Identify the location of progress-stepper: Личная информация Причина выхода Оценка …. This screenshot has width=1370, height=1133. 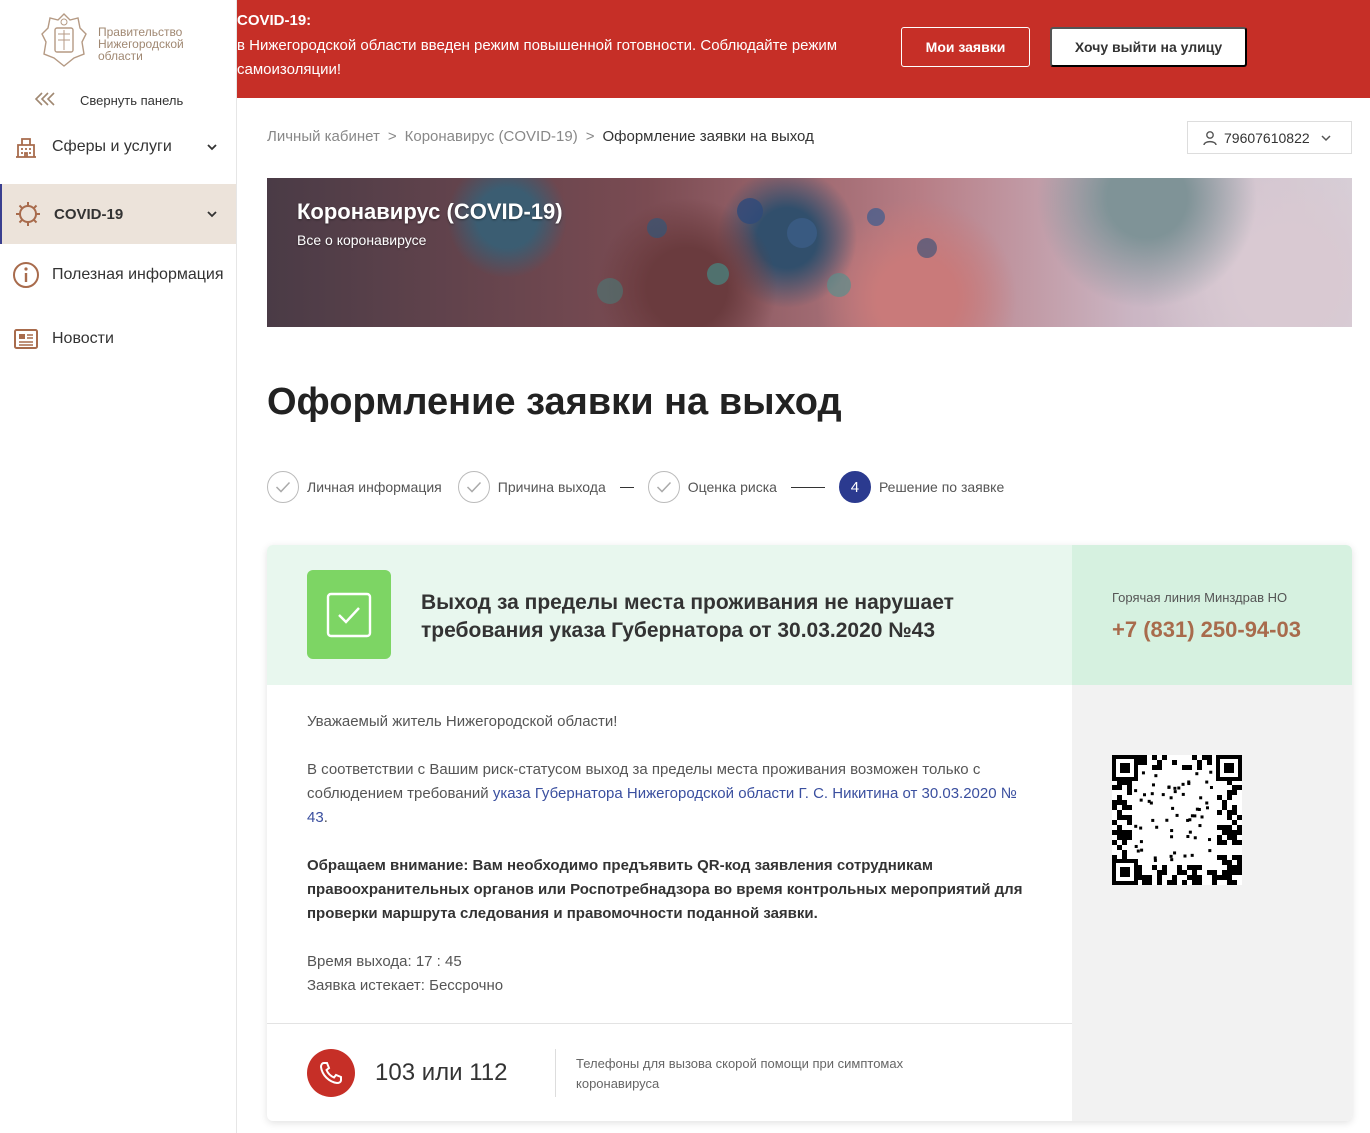
(635, 487).